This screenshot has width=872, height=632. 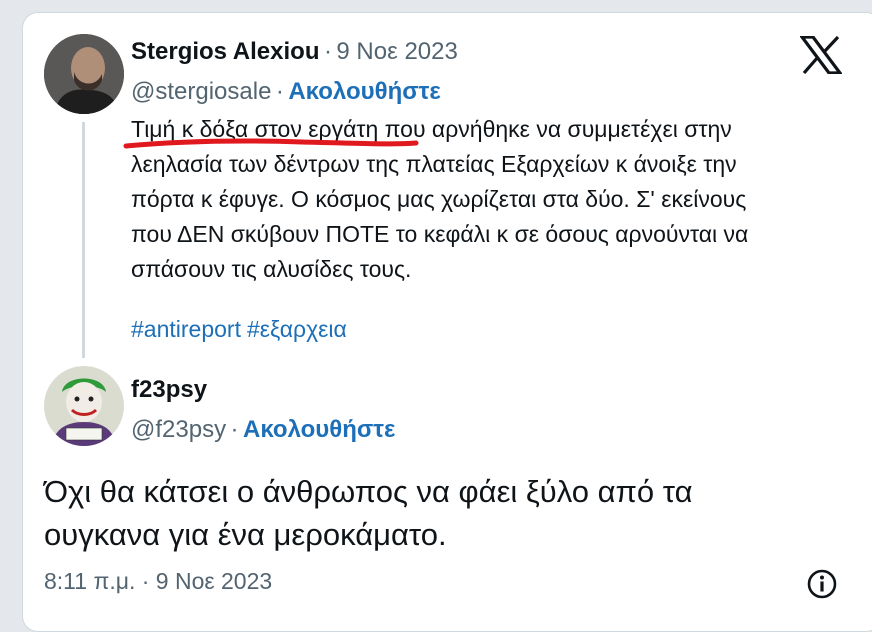 What do you see at coordinates (245, 534) in the screenshot?
I see `reply-text-line: ουγκανα για ένα μεροκάματο.` at bounding box center [245, 534].